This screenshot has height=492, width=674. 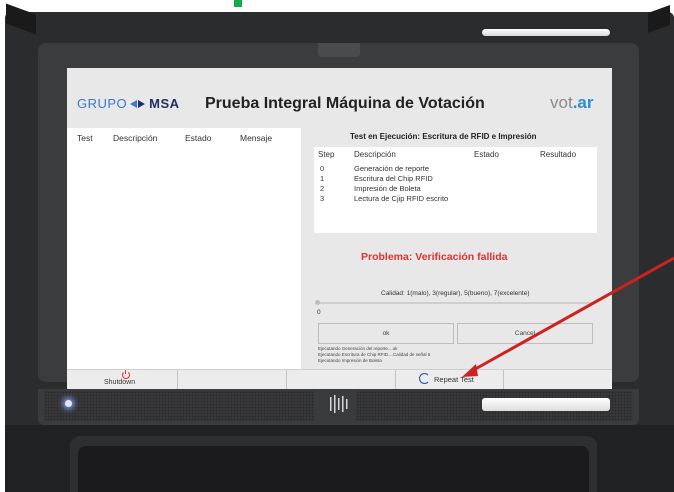 What do you see at coordinates (322, 178) in the screenshot?
I see `step-num: 1` at bounding box center [322, 178].